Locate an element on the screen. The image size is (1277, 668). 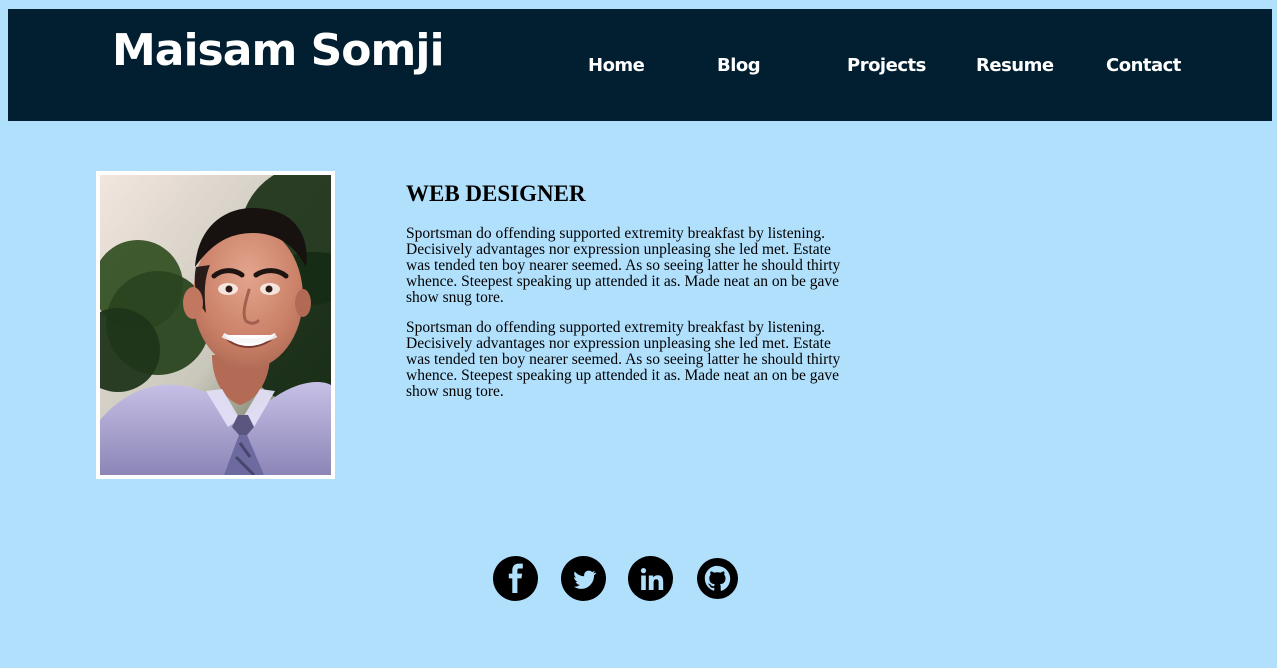
social-links is located at coordinates (638, 579).